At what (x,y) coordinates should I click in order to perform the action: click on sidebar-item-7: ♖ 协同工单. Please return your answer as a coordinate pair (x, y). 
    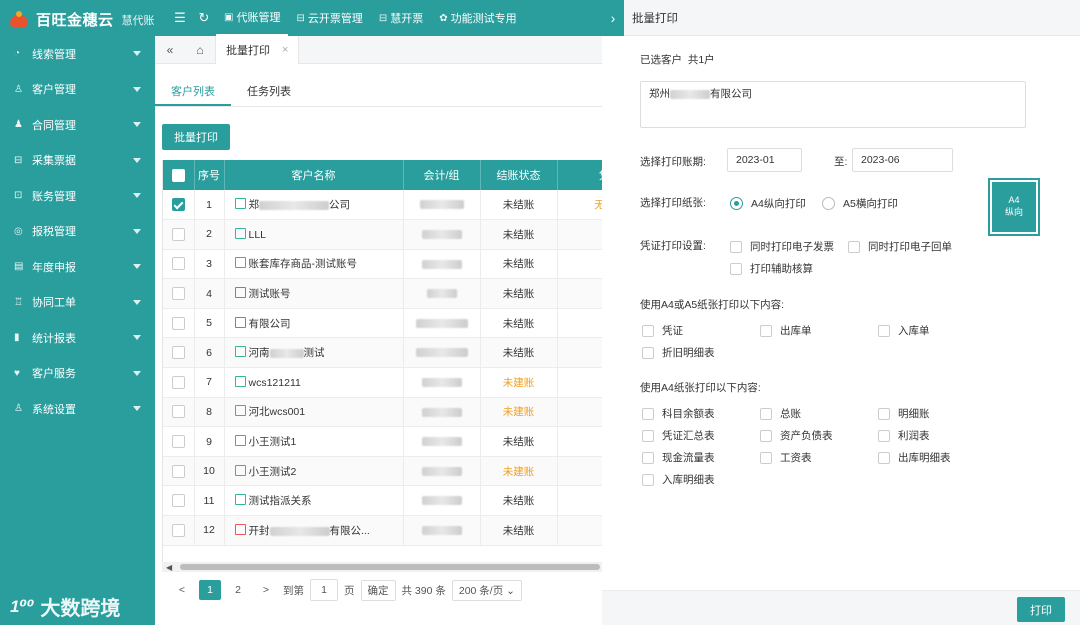
    Looking at the image, I should click on (77, 303).